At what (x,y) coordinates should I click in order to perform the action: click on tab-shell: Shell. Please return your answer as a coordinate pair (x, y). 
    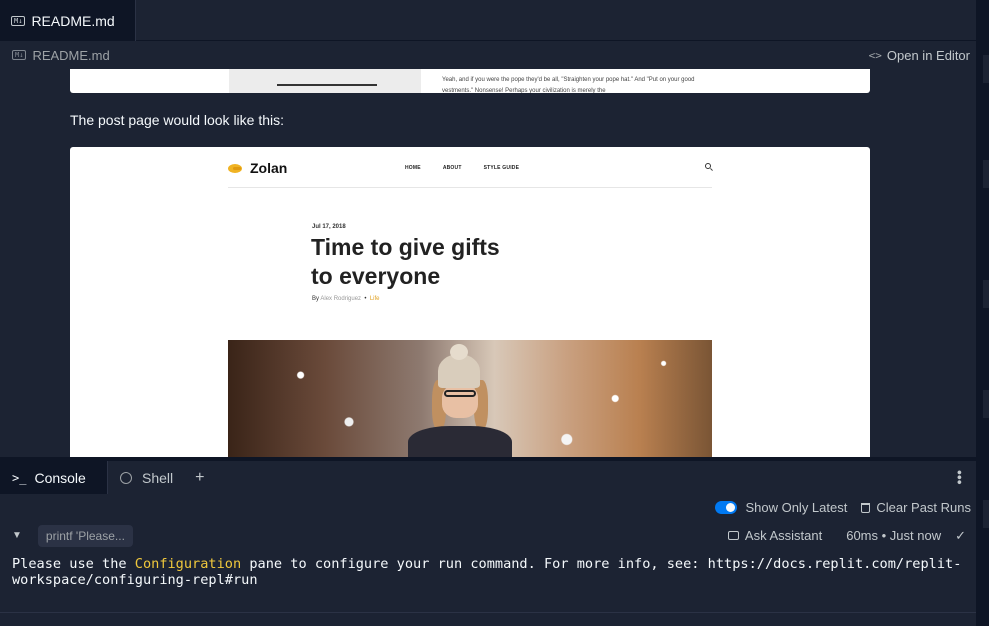
    Looking at the image, I should click on (146, 477).